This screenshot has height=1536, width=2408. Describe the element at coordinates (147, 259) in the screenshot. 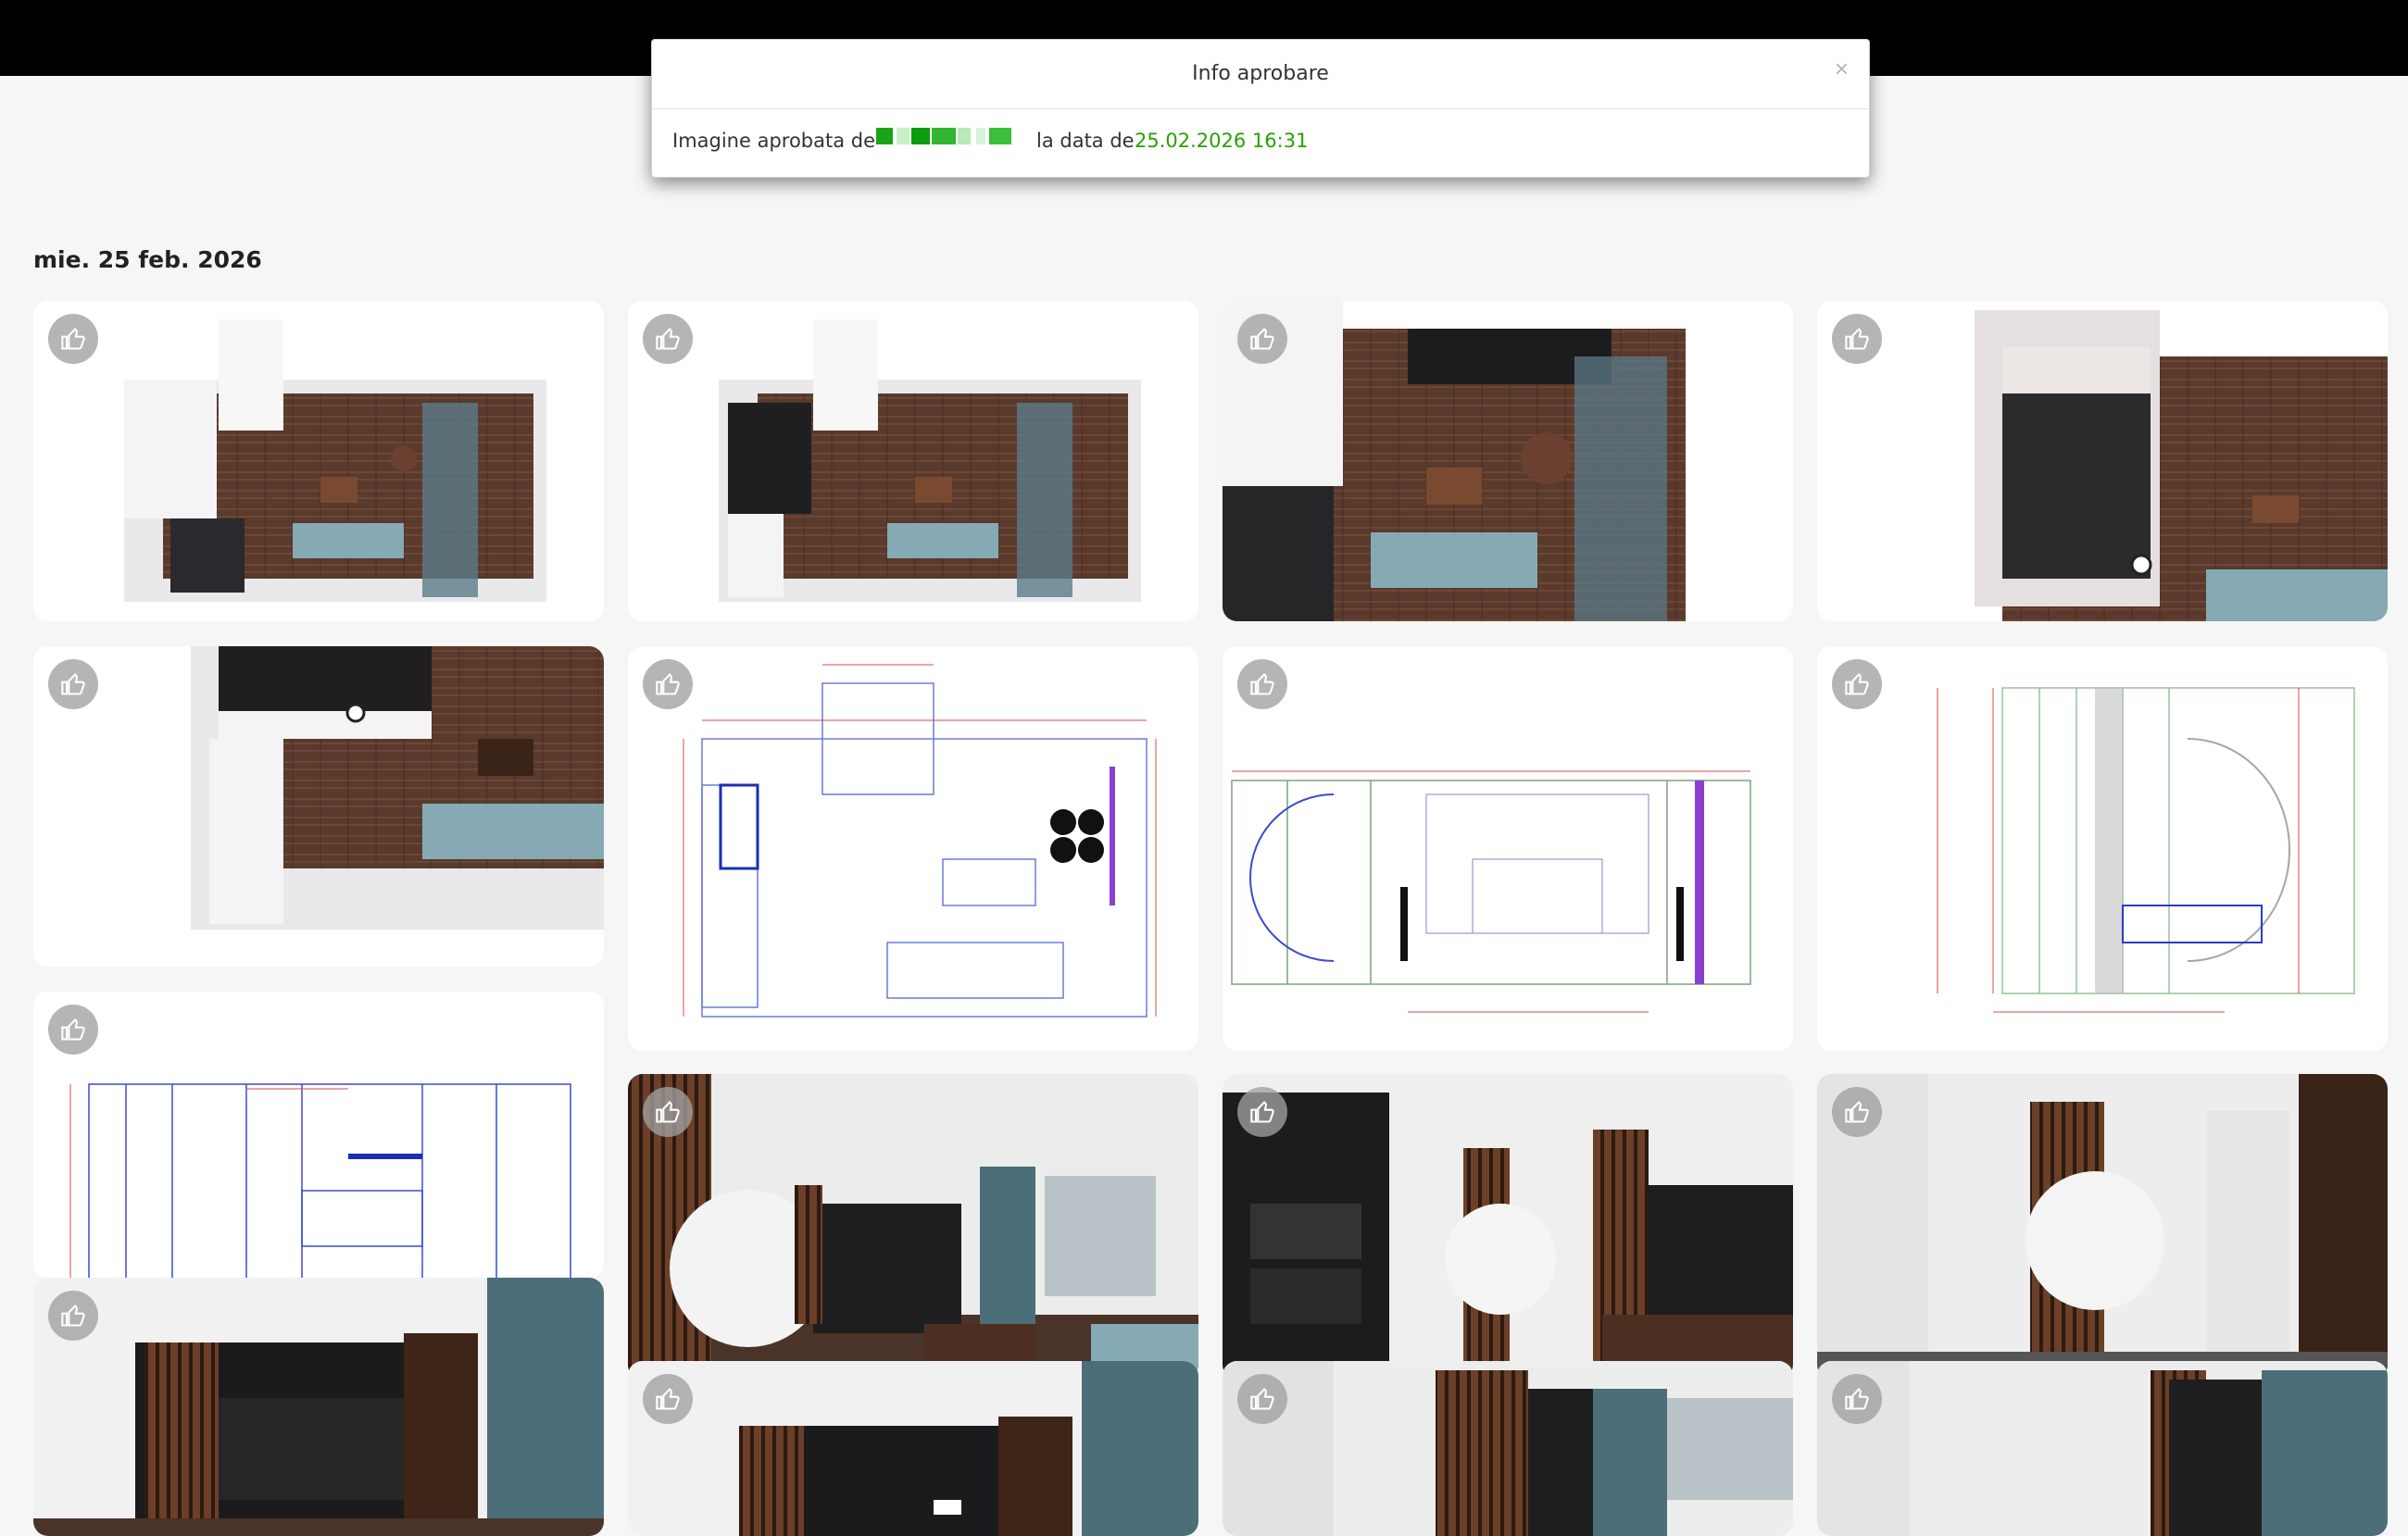

I see `date-group-label: mie. 25 feb. 2026` at that location.